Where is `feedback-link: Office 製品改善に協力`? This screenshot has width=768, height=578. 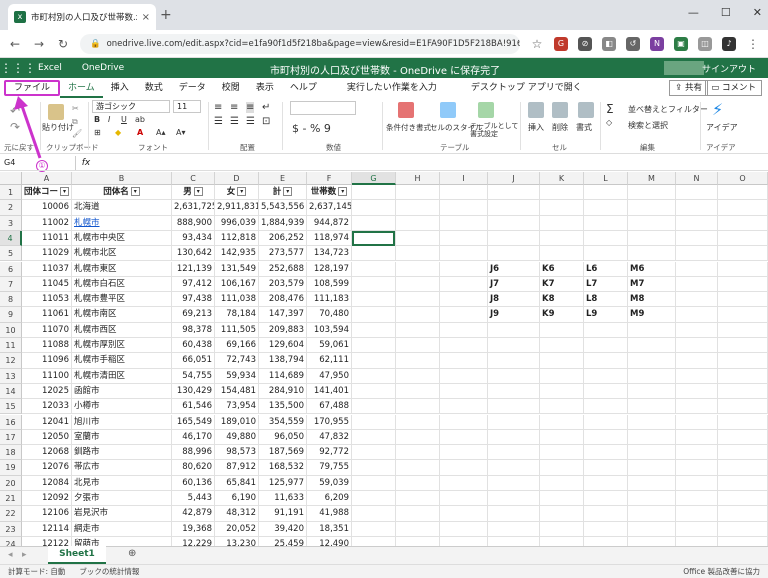 feedback-link: Office 製品改善に協力 is located at coordinates (721, 571).